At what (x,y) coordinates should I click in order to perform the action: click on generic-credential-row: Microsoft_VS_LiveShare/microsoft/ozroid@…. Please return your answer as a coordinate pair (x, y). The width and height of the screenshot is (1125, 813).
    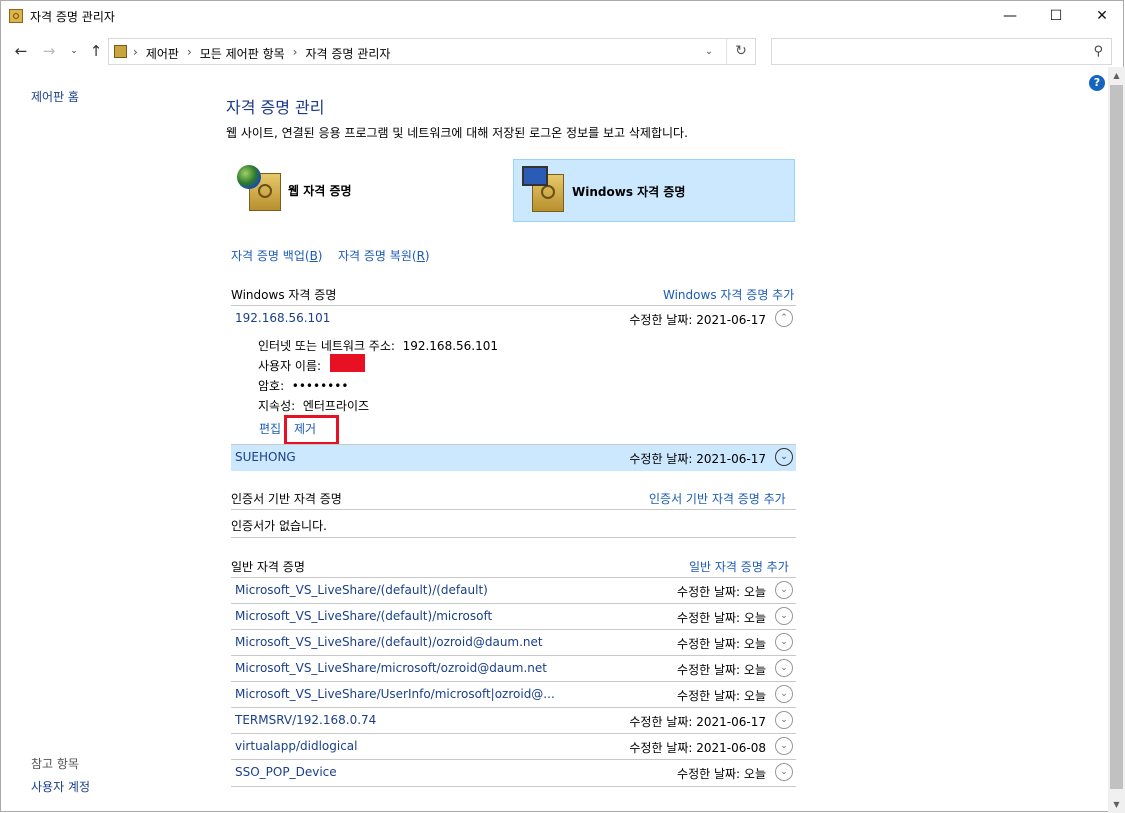
    Looking at the image, I should click on (513, 669).